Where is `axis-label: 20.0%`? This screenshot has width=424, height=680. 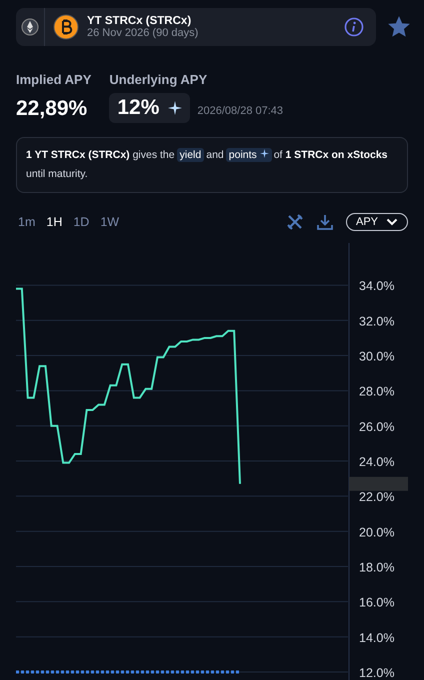
axis-label: 20.0% is located at coordinates (376, 532).